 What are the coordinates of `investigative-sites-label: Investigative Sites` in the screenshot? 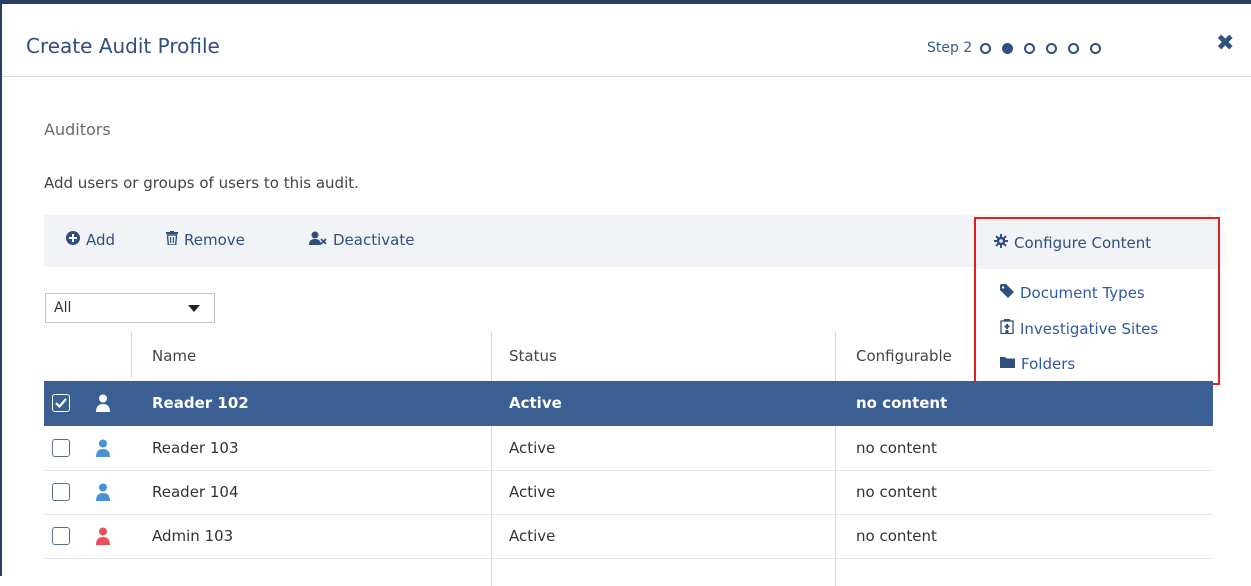 It's located at (1089, 328).